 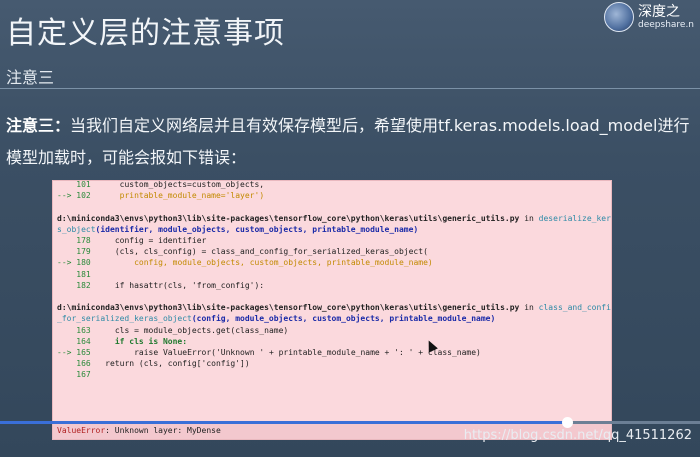 I want to click on video-progress-handle, so click(x=567, y=422).